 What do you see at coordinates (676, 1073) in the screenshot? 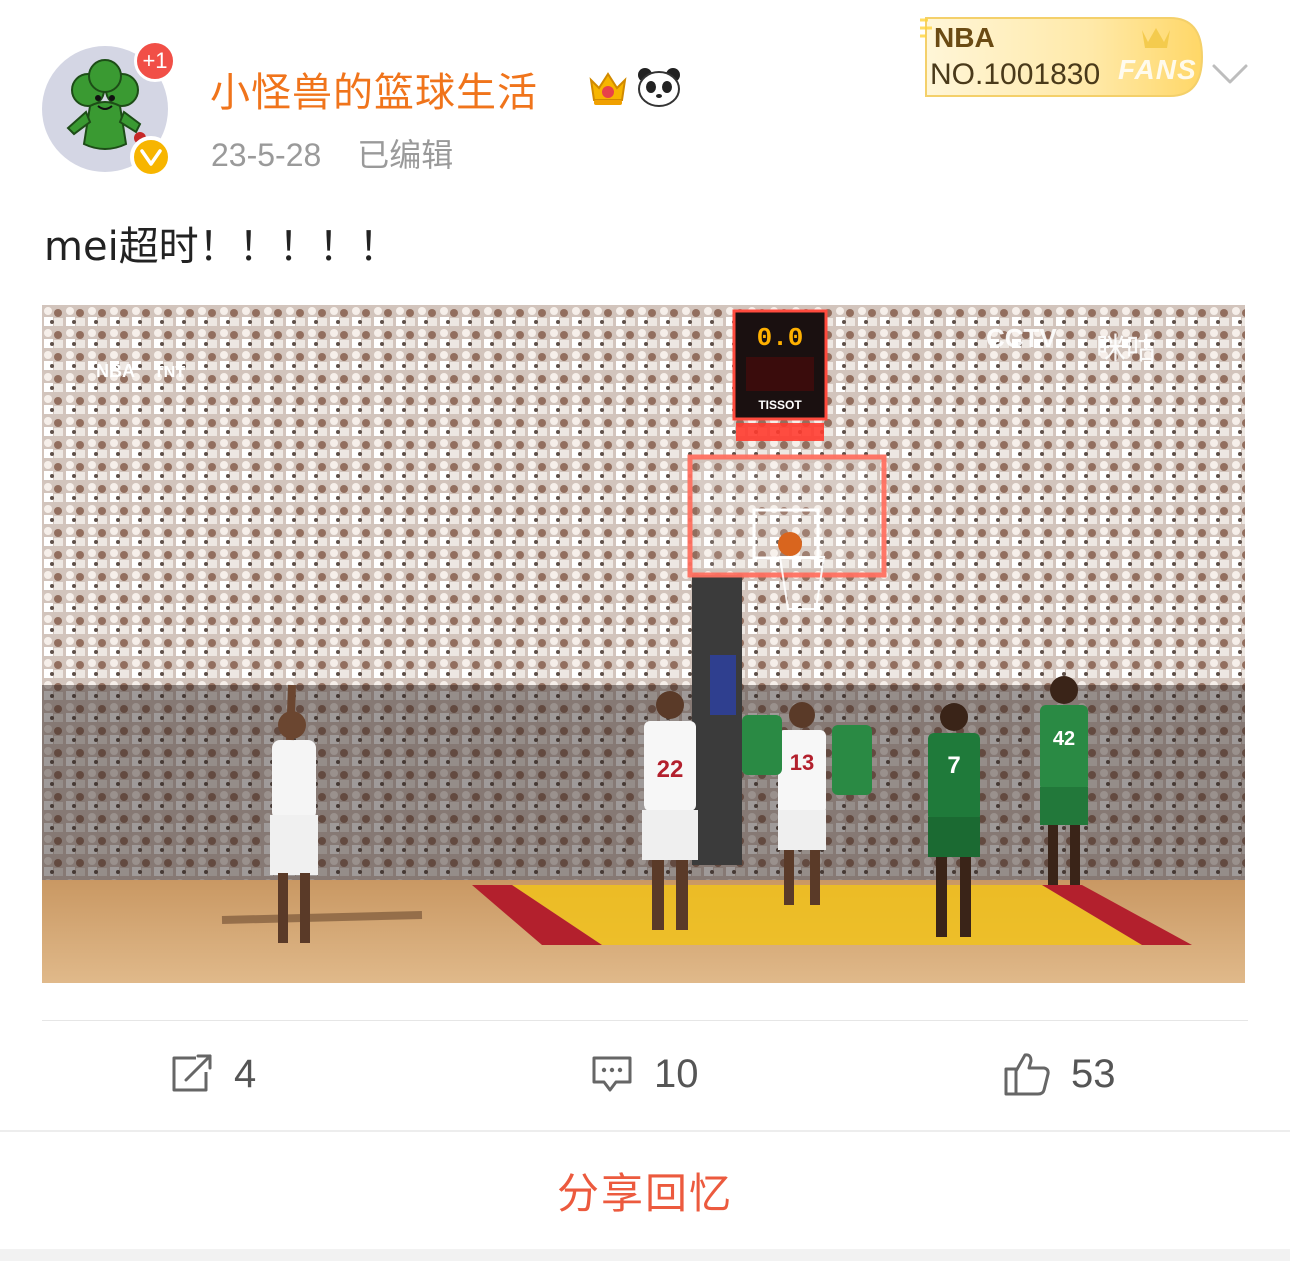
I see `comment-count: 10` at bounding box center [676, 1073].